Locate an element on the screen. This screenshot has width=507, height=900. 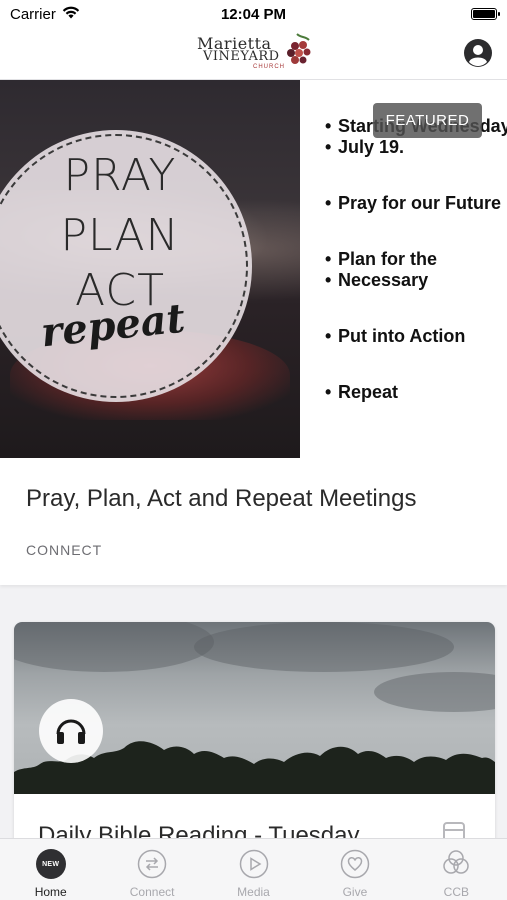
play-circle-icon is located at coordinates (254, 864).